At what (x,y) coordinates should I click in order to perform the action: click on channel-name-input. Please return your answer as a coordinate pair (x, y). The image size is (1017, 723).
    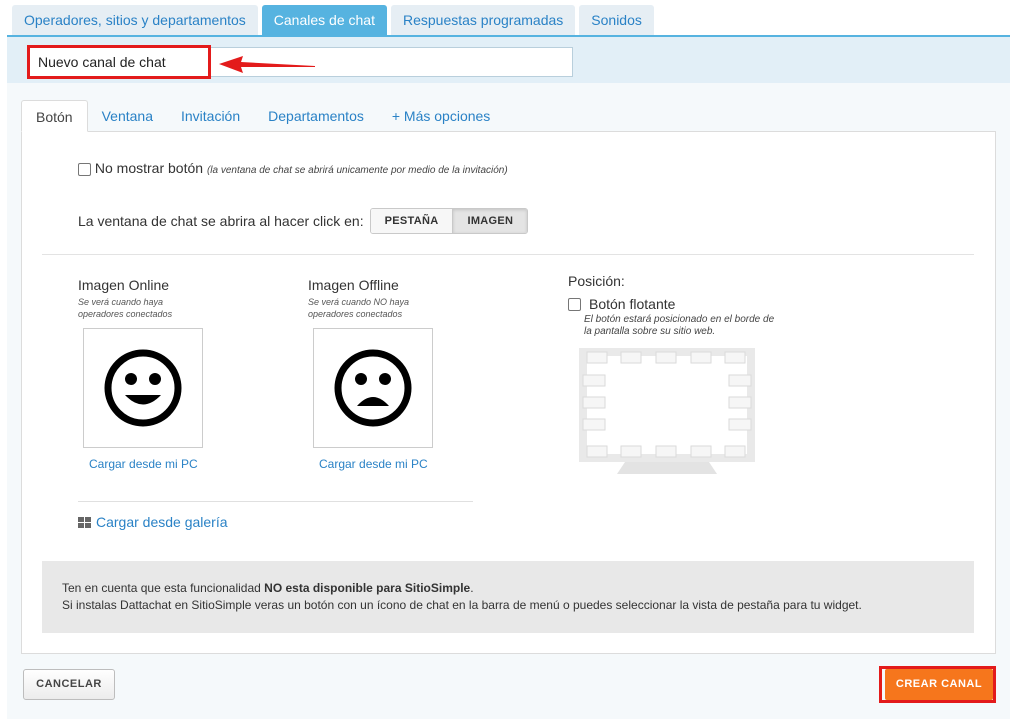
    Looking at the image, I should click on (300, 62).